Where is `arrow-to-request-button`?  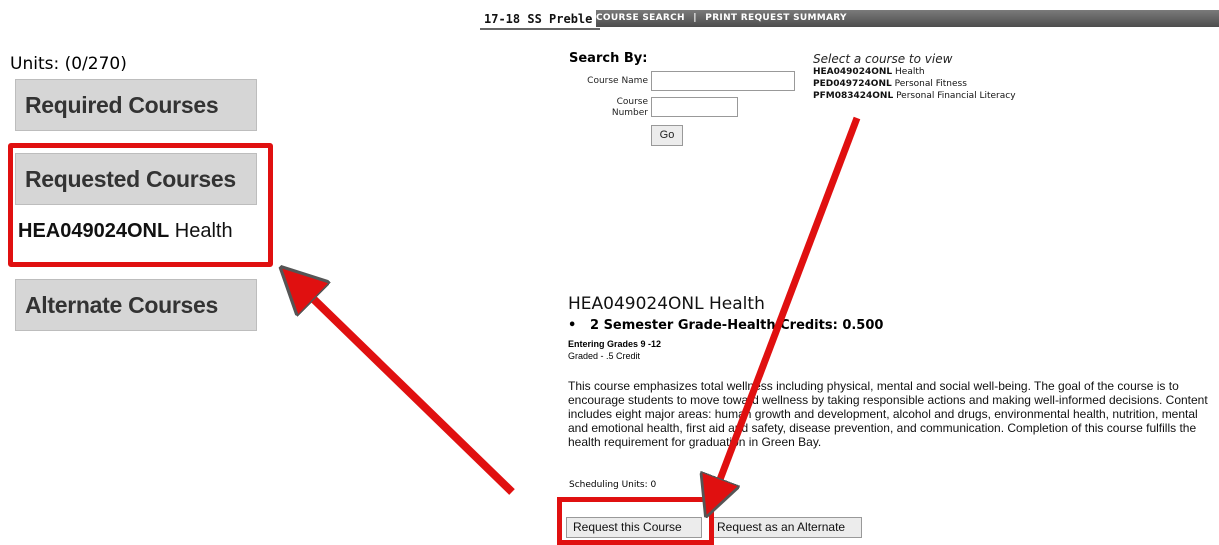 arrow-to-request-button is located at coordinates (787, 307).